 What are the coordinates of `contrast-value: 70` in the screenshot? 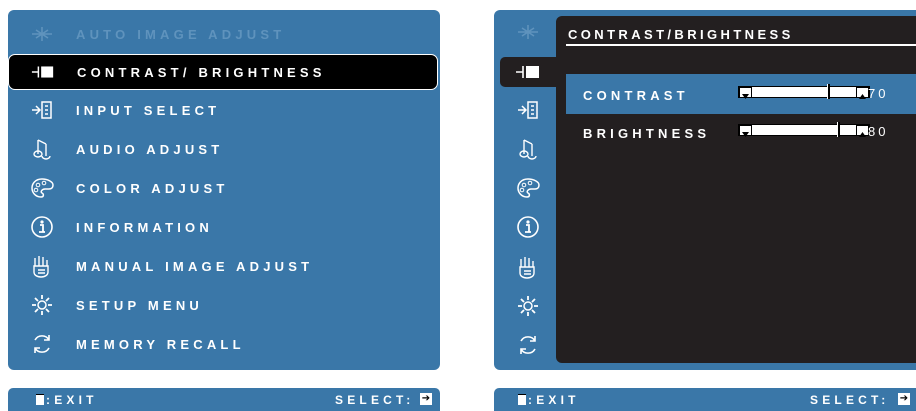 It's located at (878, 93).